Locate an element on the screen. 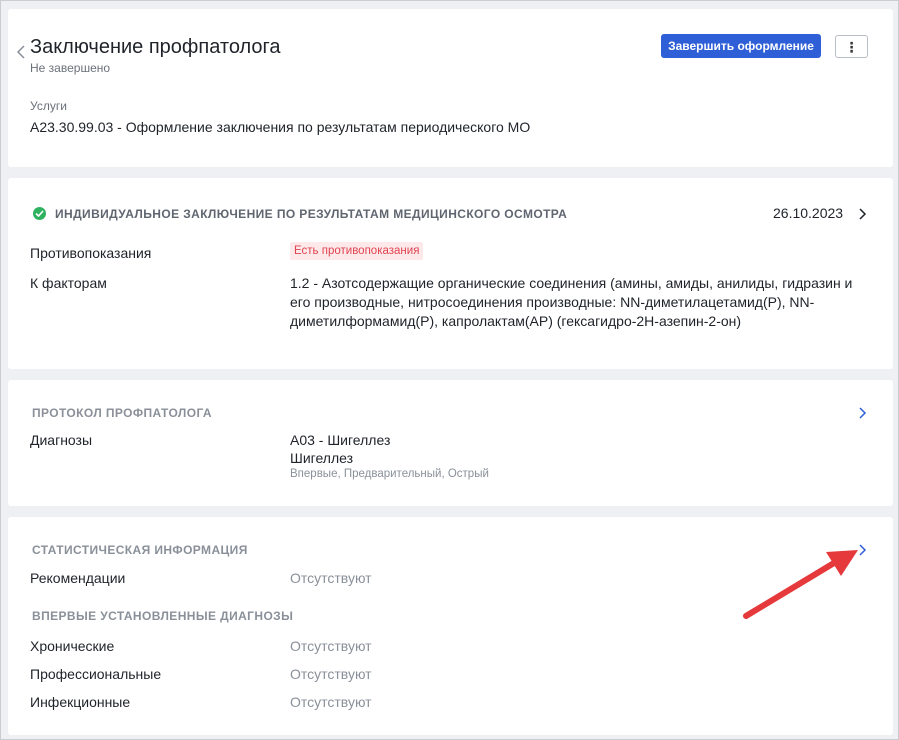 The image size is (899, 740). diagnosis-tags: Впервые, Предварительный, Острый is located at coordinates (389, 474).